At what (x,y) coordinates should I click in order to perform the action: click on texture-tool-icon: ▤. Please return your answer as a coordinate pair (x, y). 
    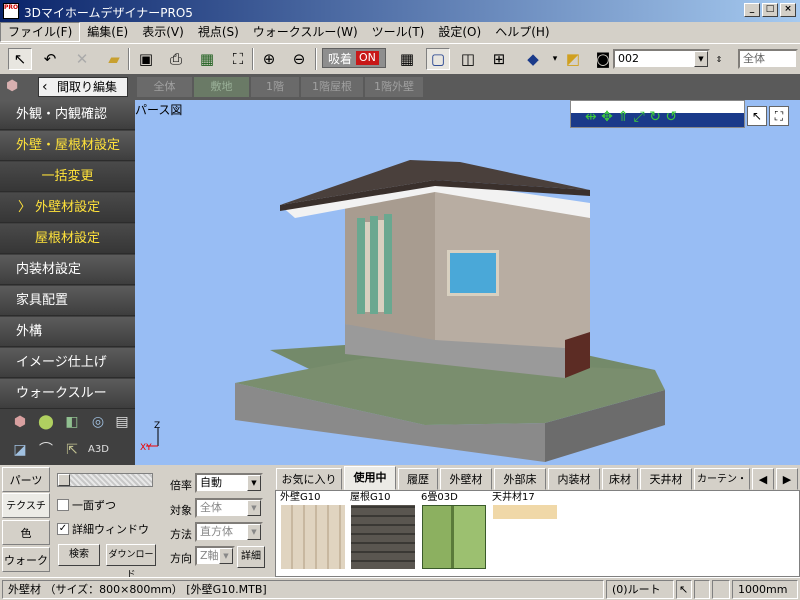
    Looking at the image, I should click on (122, 422).